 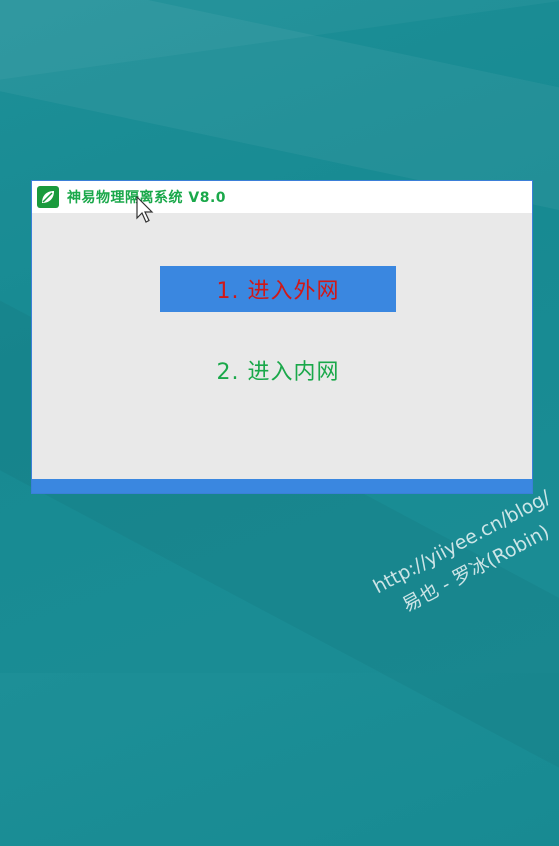 What do you see at coordinates (279, 46) in the screenshot?
I see `desktop-light-band` at bounding box center [279, 46].